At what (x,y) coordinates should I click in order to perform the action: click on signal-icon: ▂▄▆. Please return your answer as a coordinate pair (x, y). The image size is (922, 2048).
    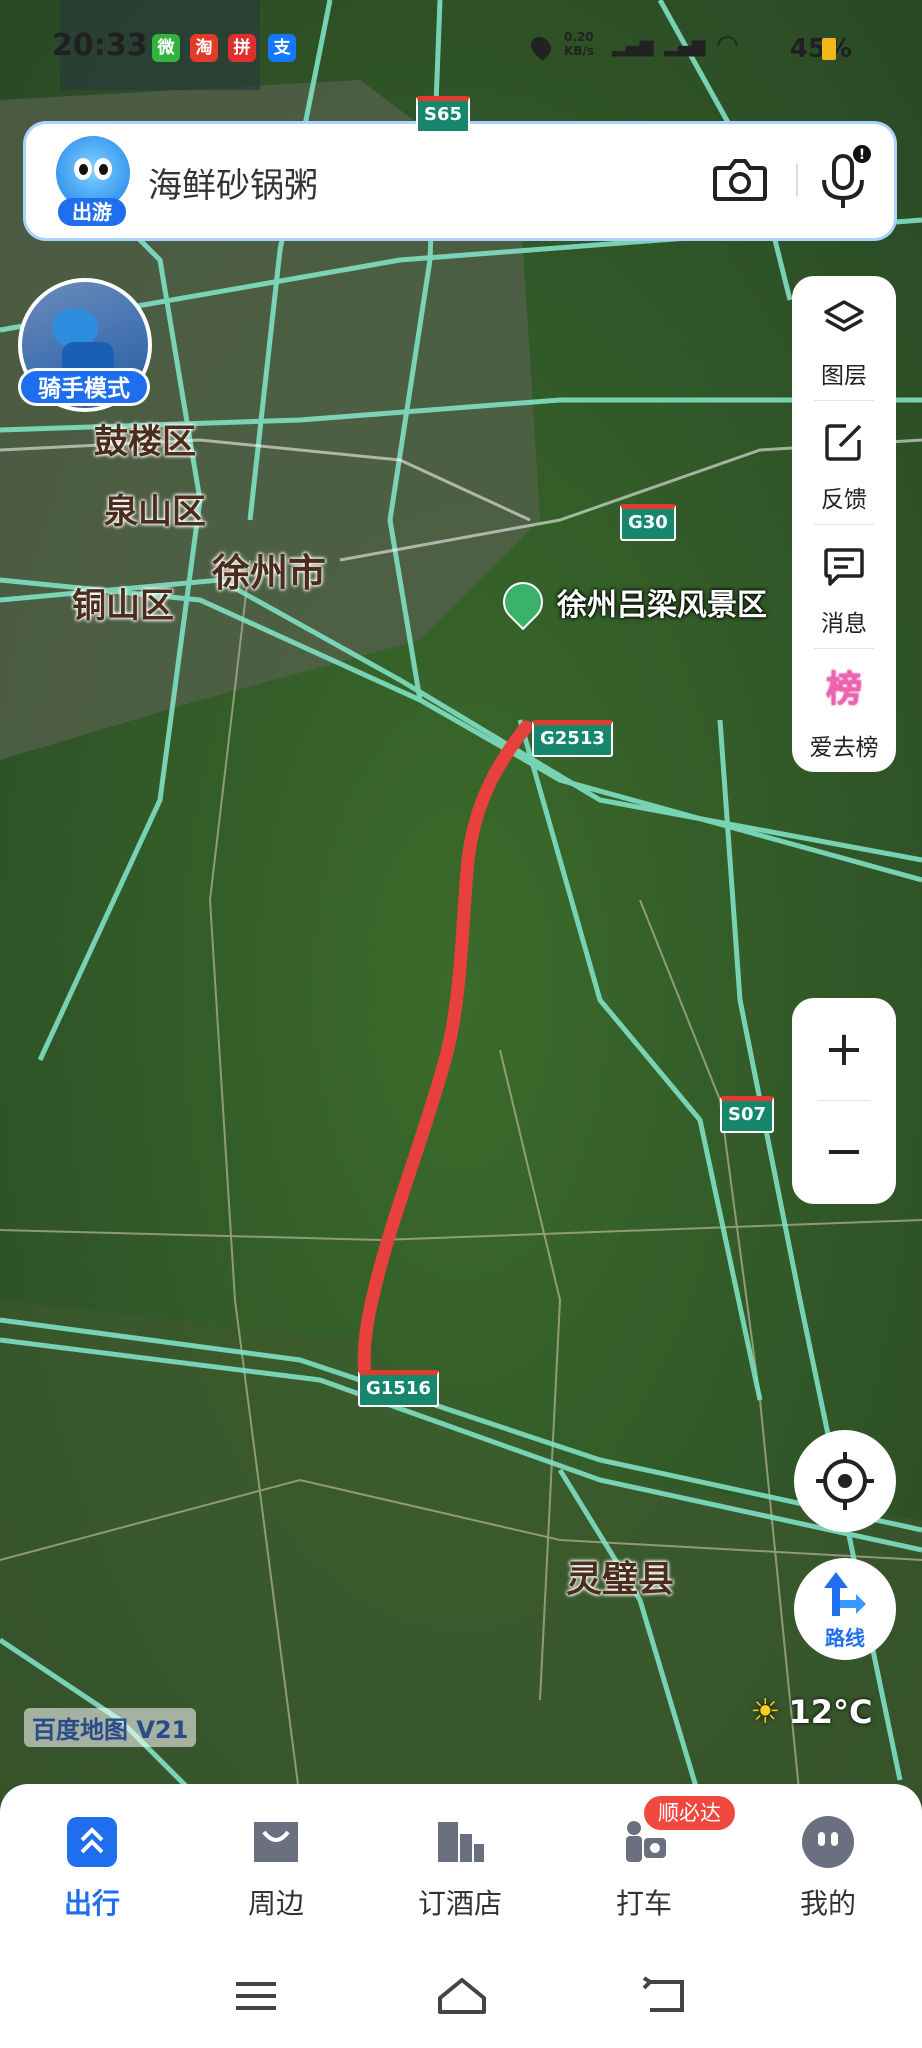
    Looking at the image, I should click on (633, 46).